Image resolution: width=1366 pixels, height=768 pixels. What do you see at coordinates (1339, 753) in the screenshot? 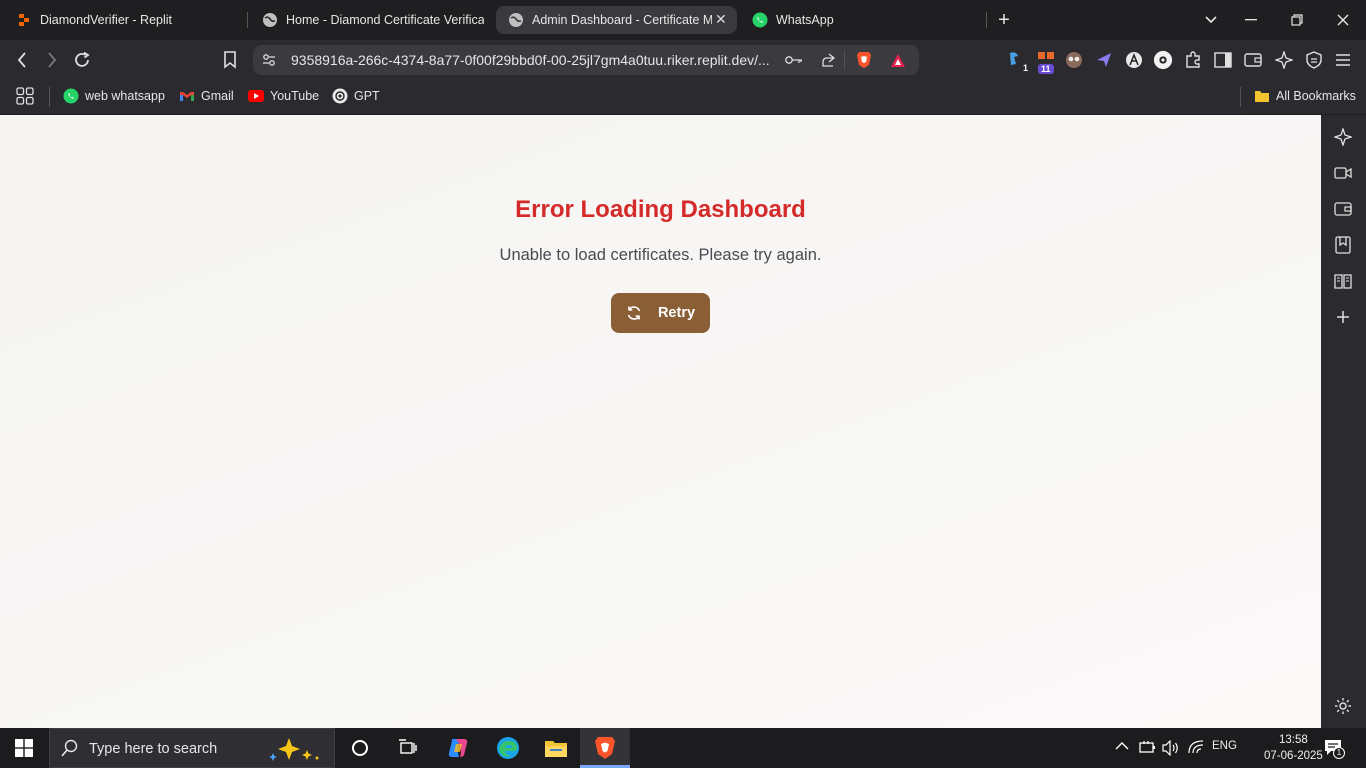
I see `notification-badge: 1` at bounding box center [1339, 753].